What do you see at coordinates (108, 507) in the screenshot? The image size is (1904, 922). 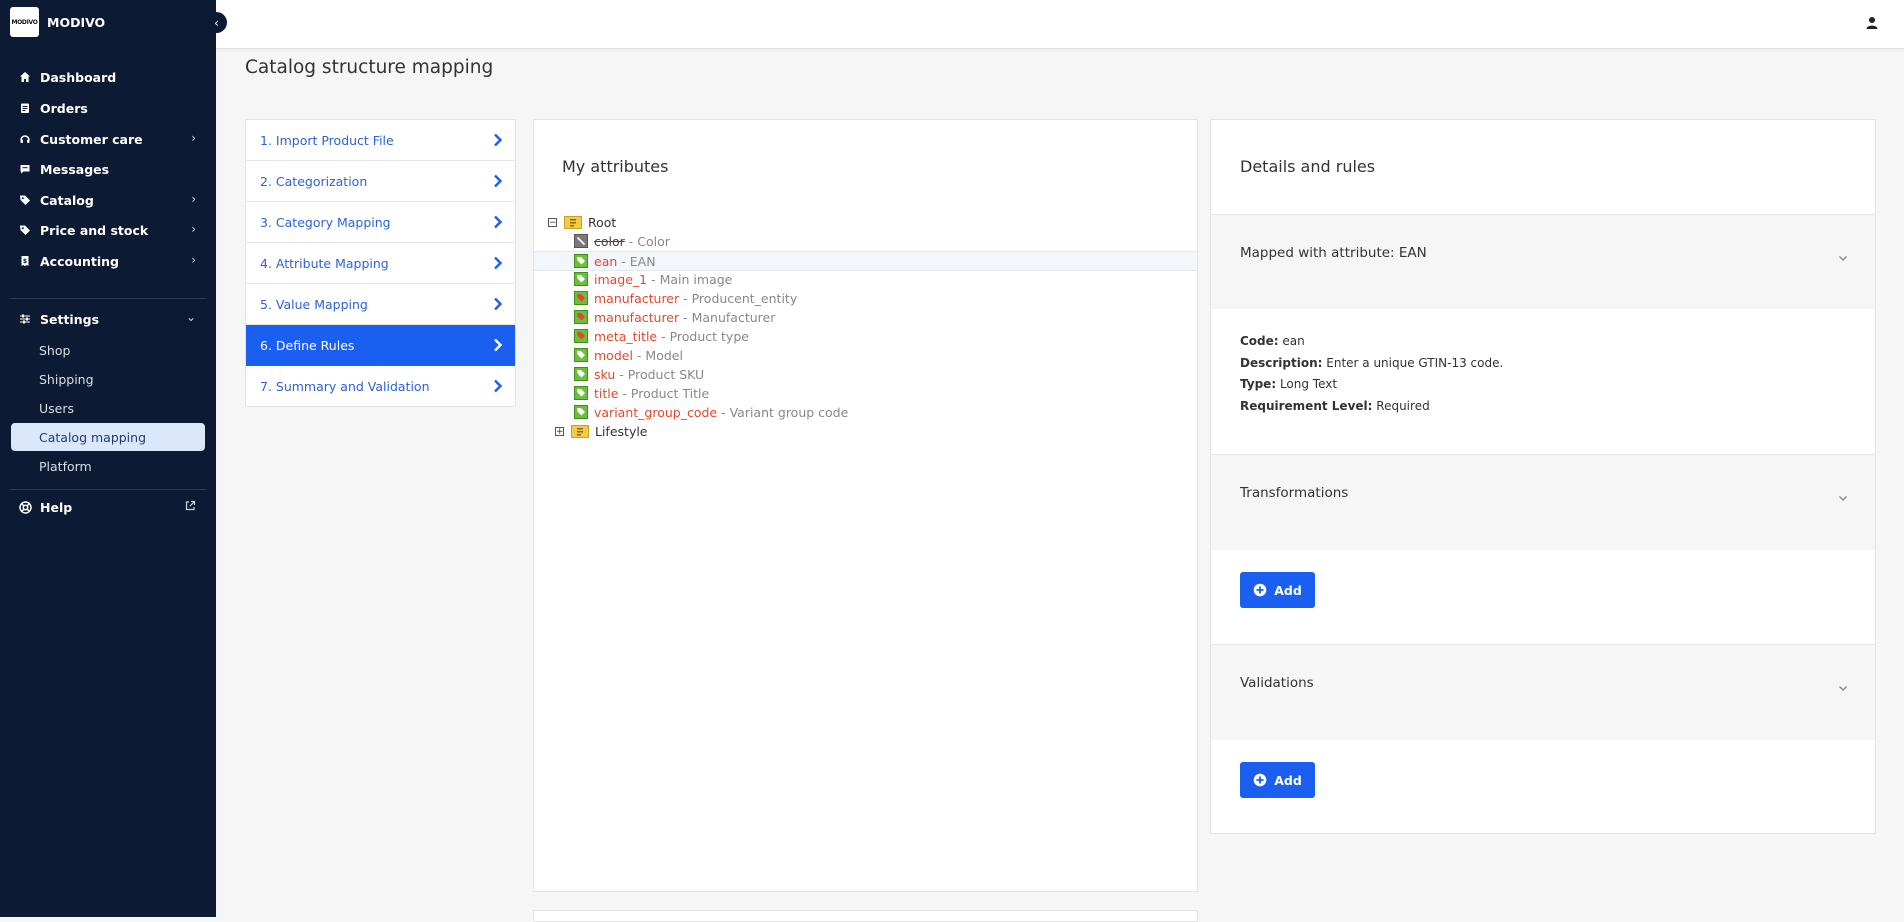 I see `sidebar-item-help: Help` at bounding box center [108, 507].